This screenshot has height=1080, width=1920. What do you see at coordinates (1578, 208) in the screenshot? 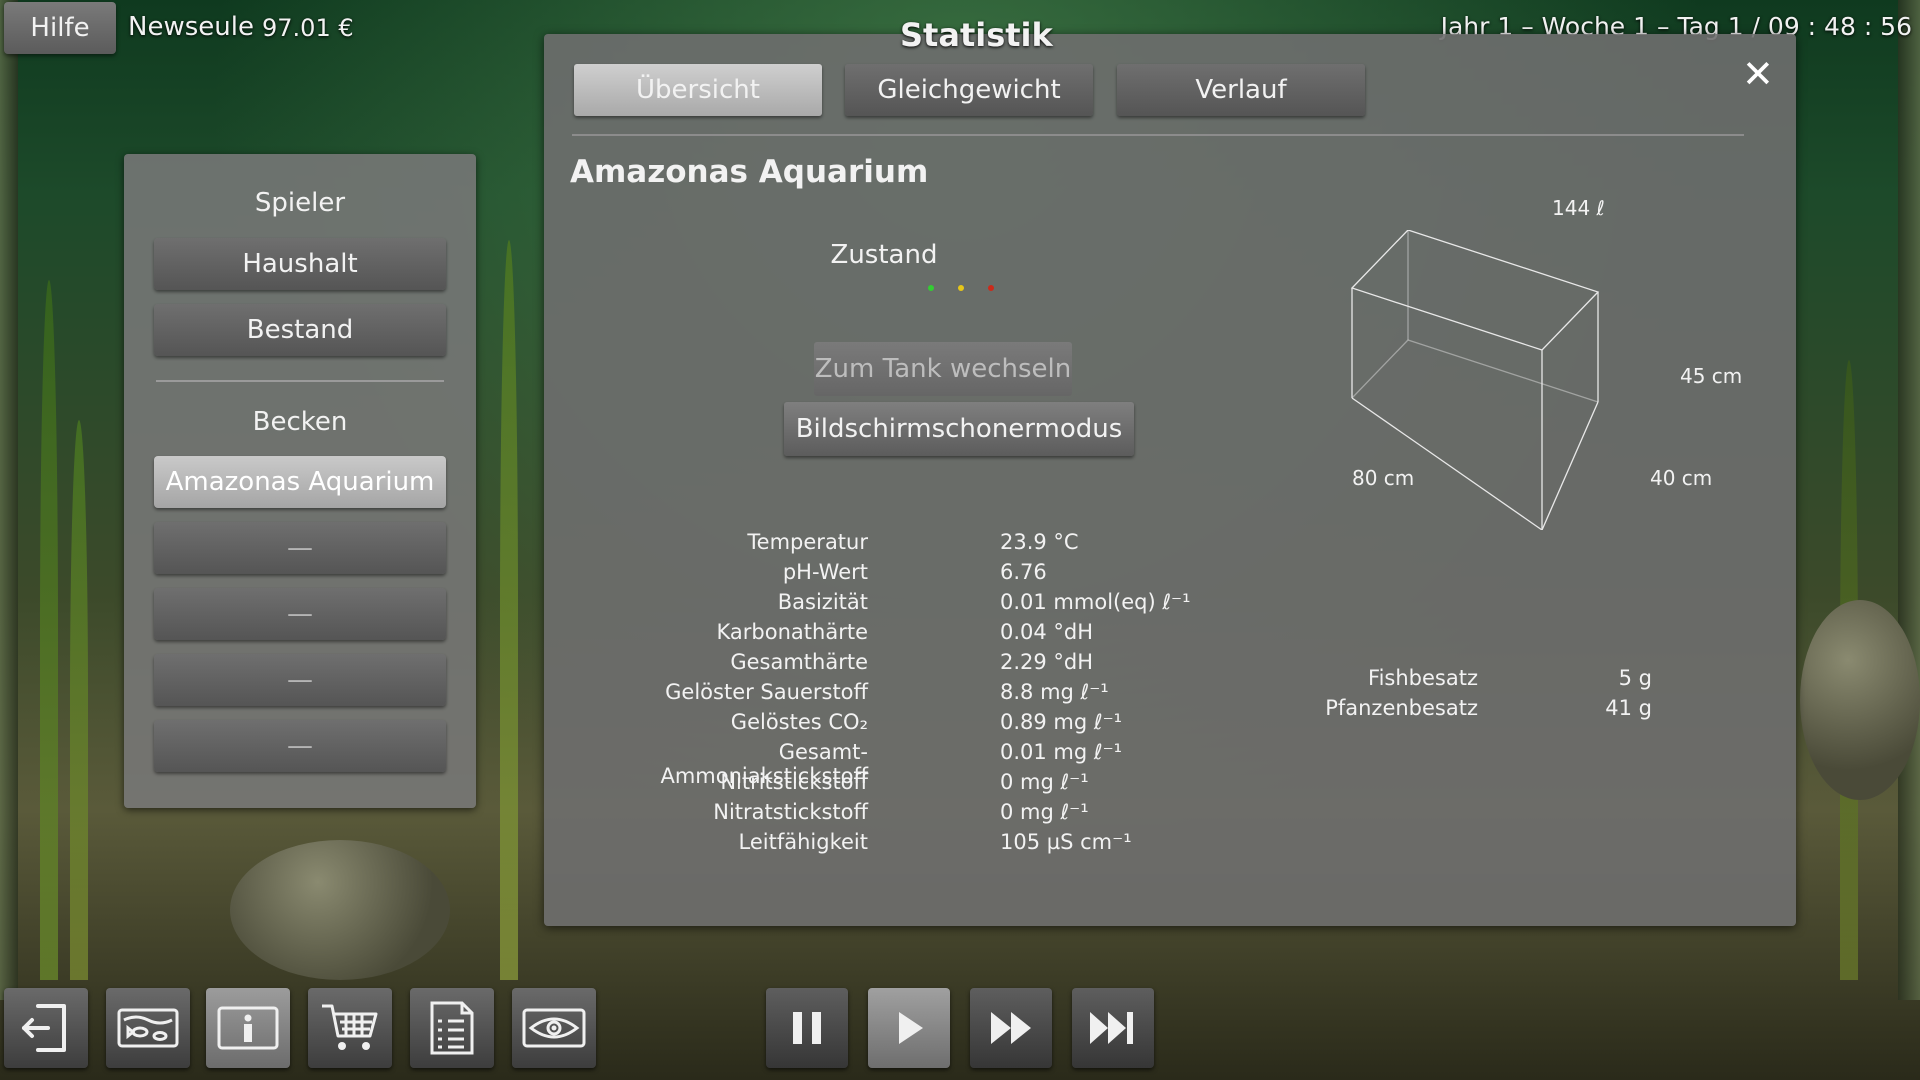
I see `tank-volume: 144 ℓ` at bounding box center [1578, 208].